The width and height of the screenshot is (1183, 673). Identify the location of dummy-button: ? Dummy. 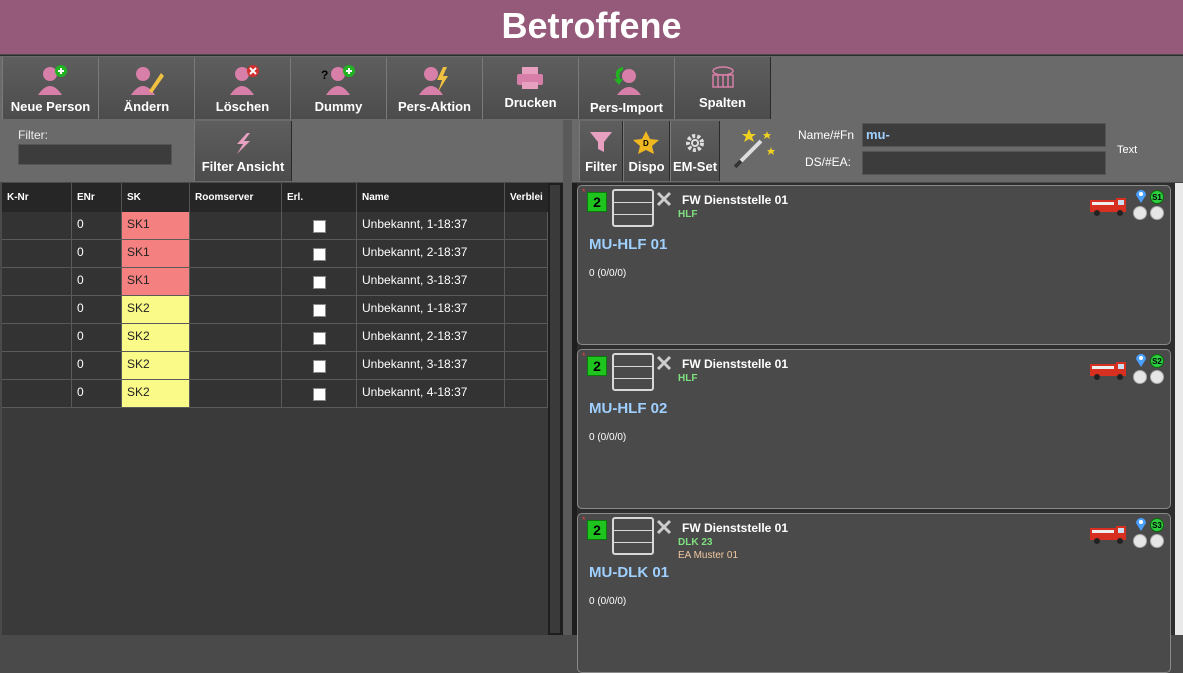
(338, 88).